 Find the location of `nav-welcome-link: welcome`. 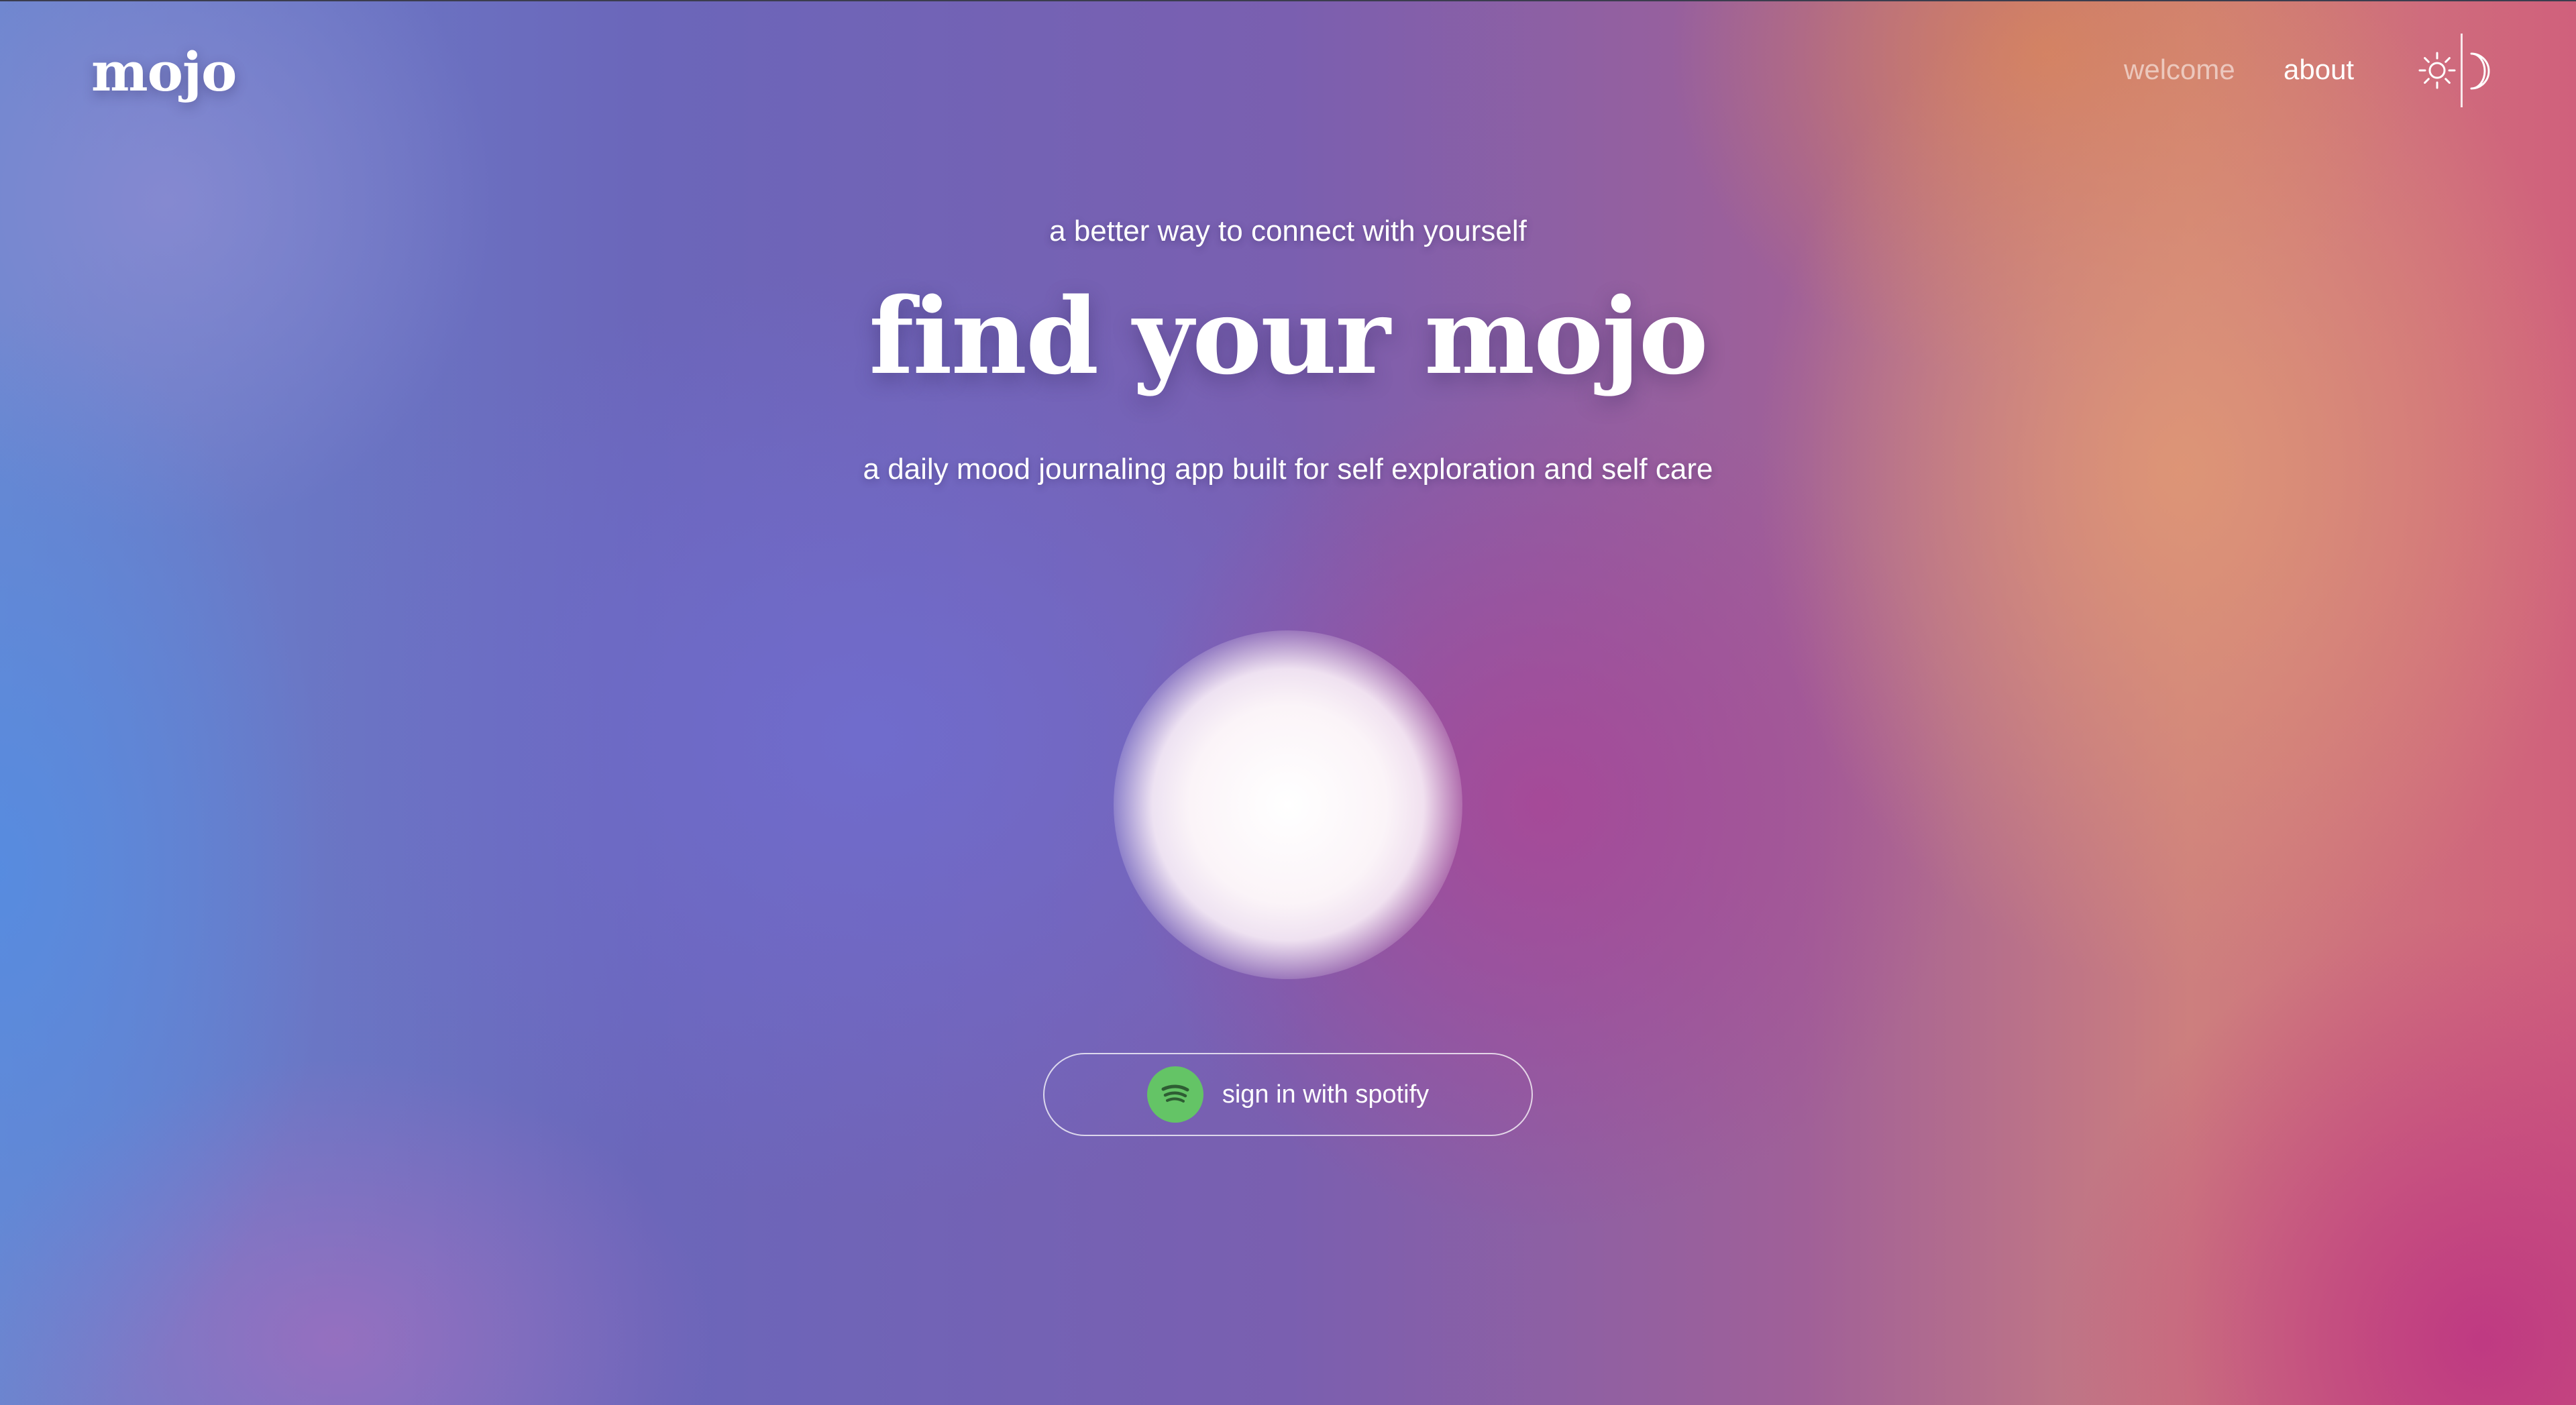

nav-welcome-link: welcome is located at coordinates (2179, 70).